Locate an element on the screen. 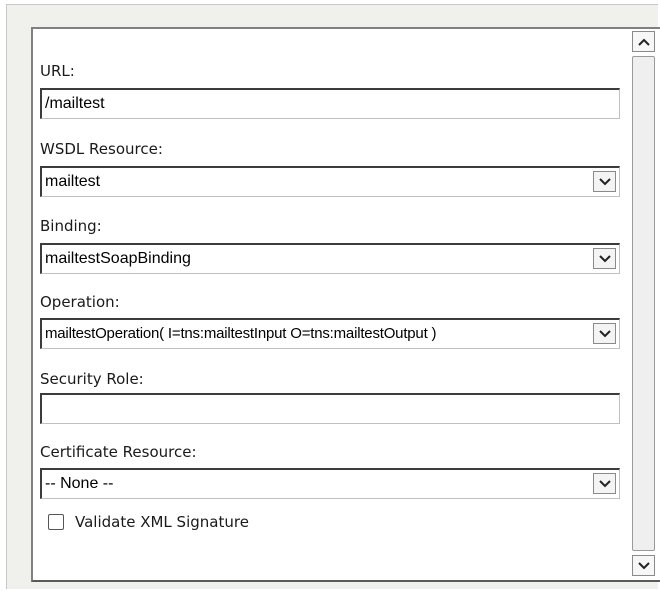 The width and height of the screenshot is (660, 591). arrow-down-icon is located at coordinates (644, 566).